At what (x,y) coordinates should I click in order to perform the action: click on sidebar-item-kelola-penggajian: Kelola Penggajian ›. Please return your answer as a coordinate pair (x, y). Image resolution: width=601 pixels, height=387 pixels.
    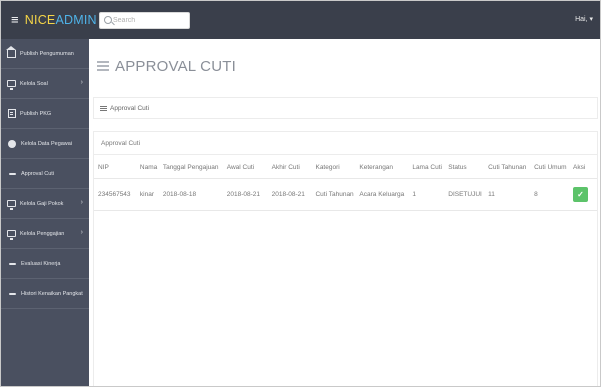
    Looking at the image, I should click on (45, 234).